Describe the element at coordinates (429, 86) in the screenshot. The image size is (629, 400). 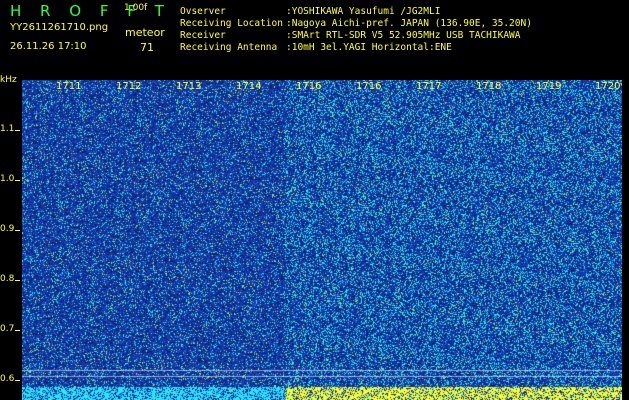
I see `x-tick-label: 1717` at that location.